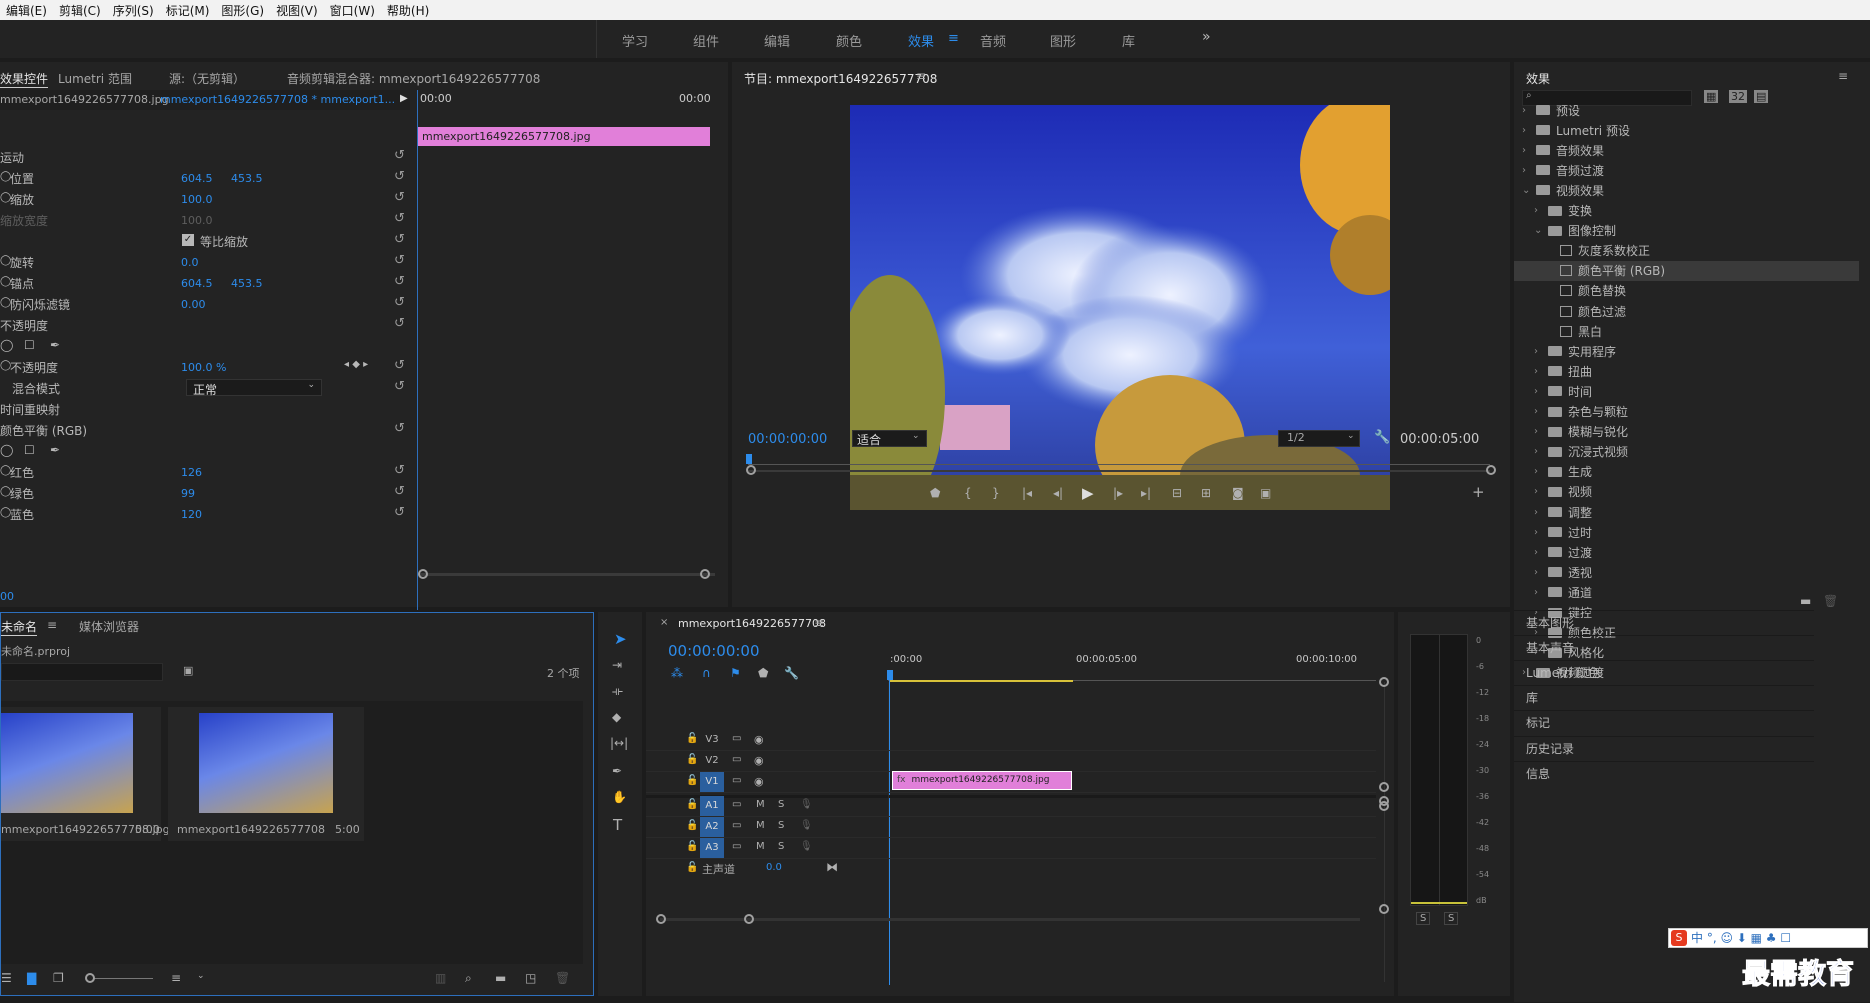 The width and height of the screenshot is (1870, 1003). Describe the element at coordinates (712, 761) in the screenshot. I see `track-label: V2` at that location.